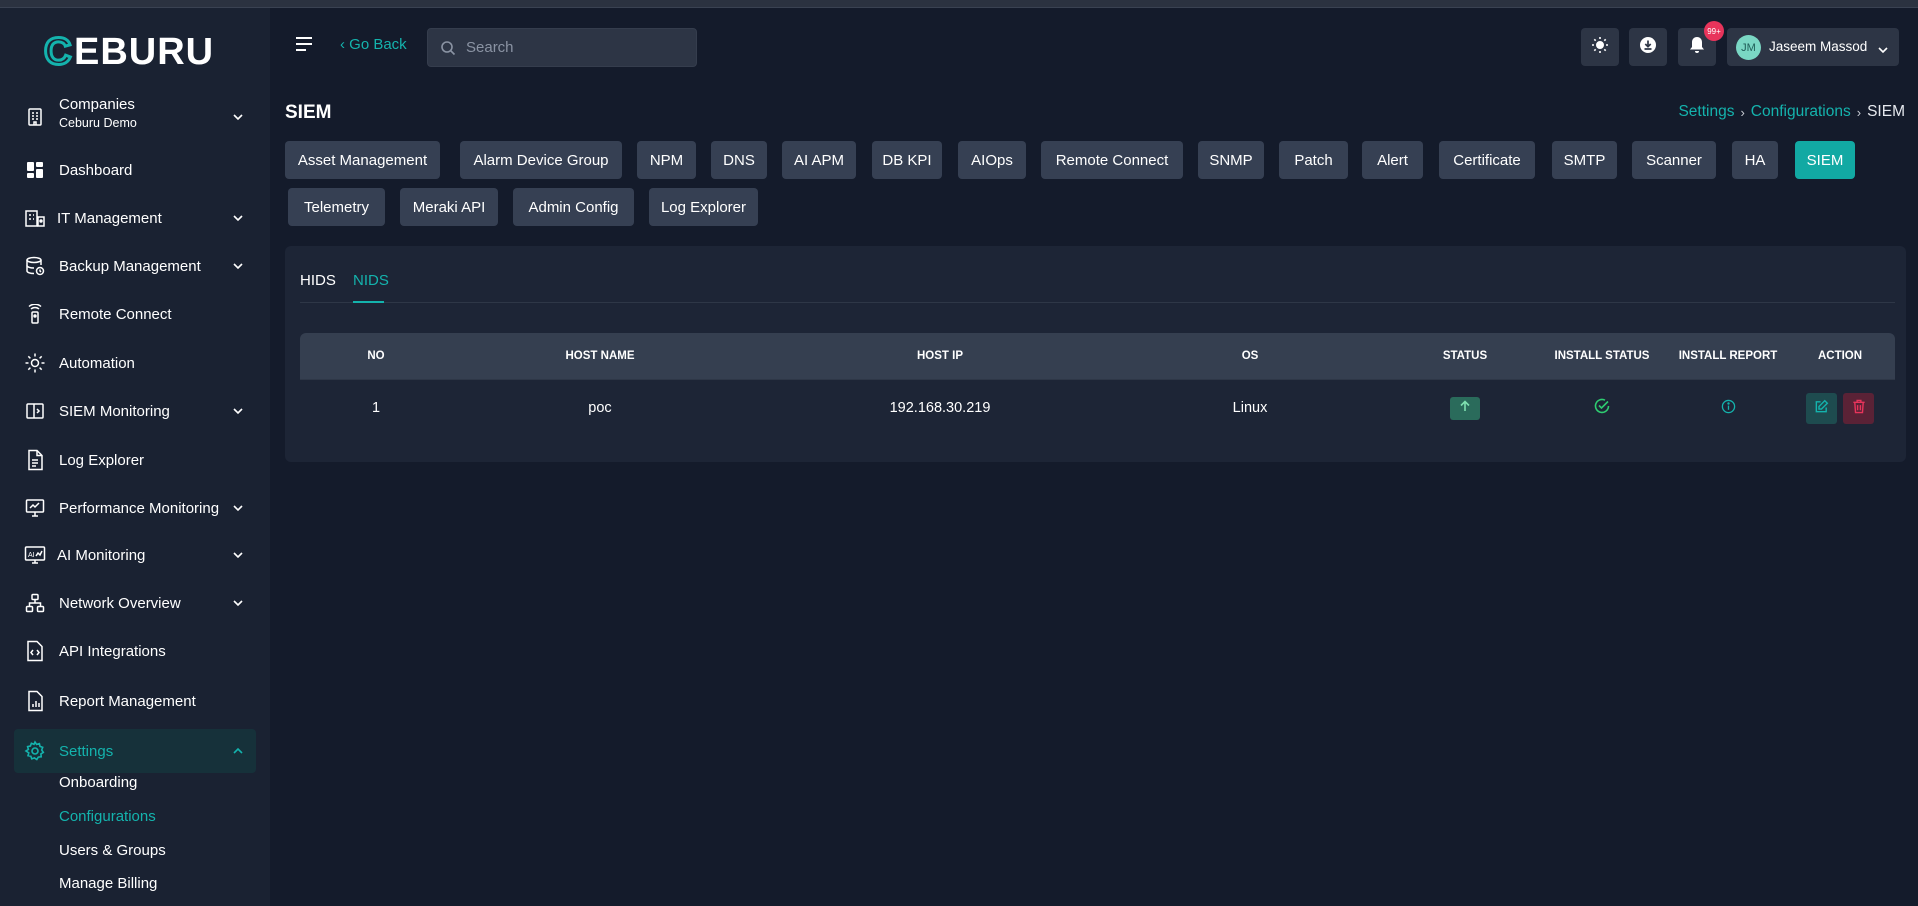 The height and width of the screenshot is (906, 1918). Describe the element at coordinates (336, 207) in the screenshot. I see `tab-telemetry: Telemetry` at that location.